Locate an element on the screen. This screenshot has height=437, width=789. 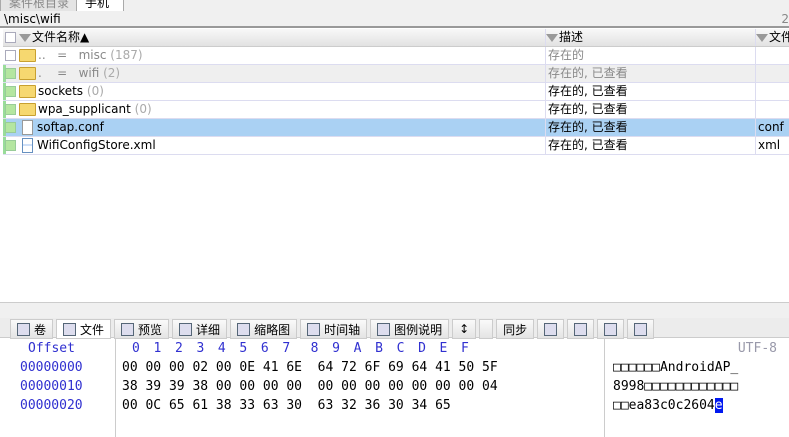
file-row: . = wifi (2) 存在的, 已查看 is located at coordinates (396, 74).